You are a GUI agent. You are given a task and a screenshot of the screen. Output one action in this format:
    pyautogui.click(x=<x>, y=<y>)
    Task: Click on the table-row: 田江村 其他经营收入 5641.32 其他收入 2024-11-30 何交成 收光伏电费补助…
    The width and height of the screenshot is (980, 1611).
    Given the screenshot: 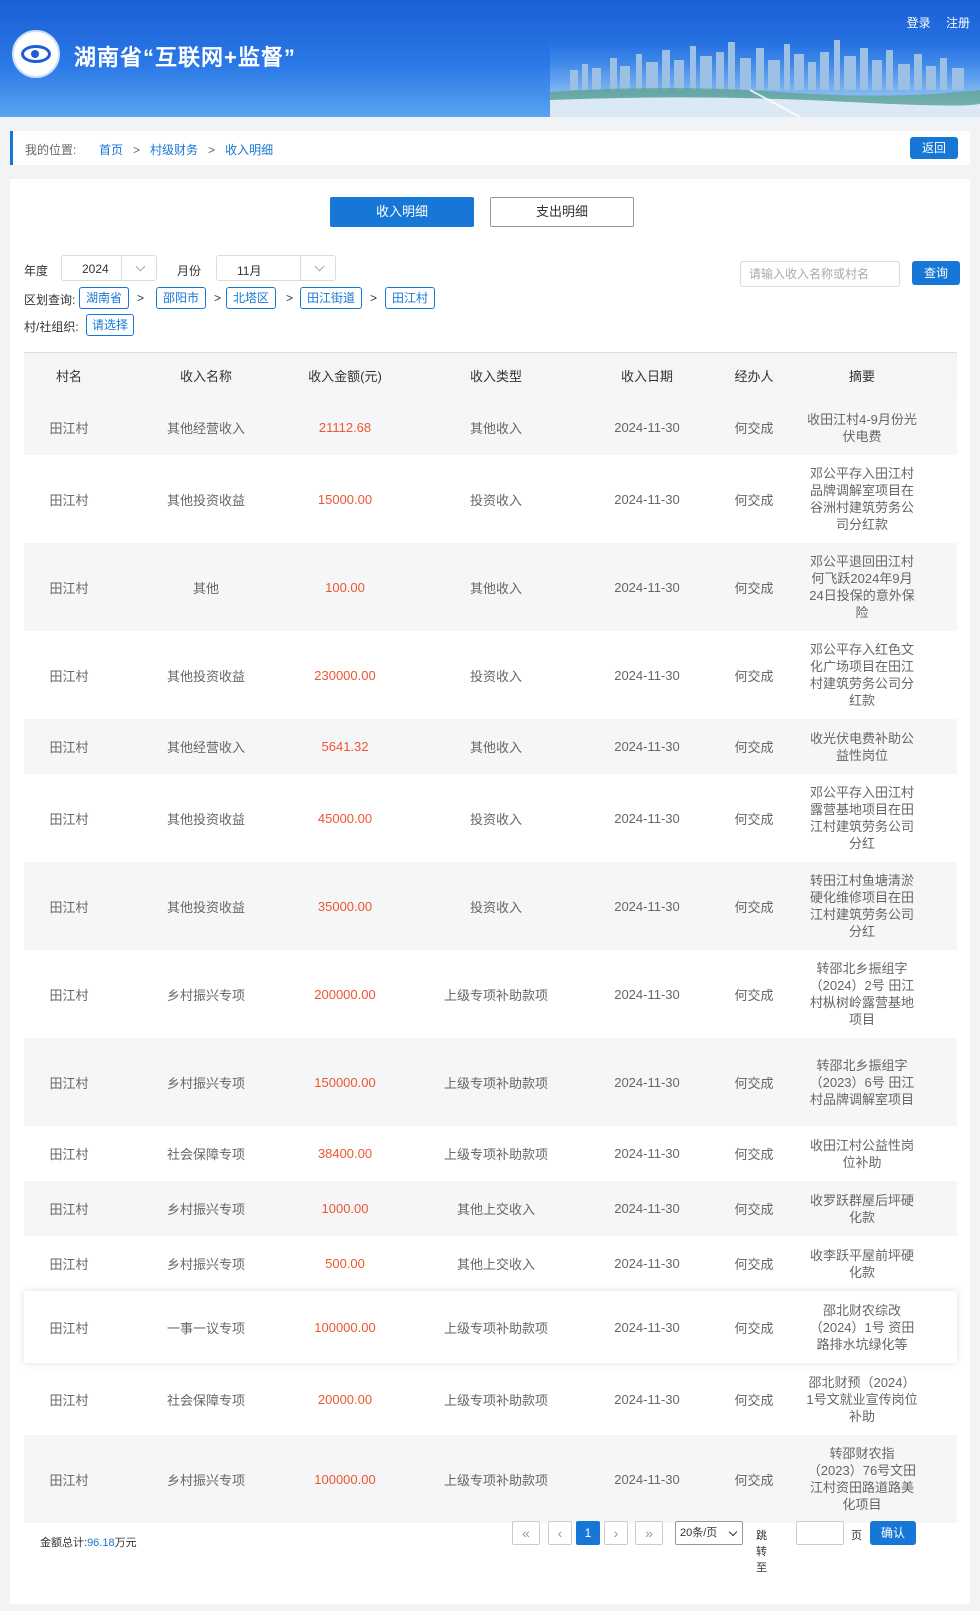 What is the action you would take?
    pyautogui.click(x=490, y=746)
    